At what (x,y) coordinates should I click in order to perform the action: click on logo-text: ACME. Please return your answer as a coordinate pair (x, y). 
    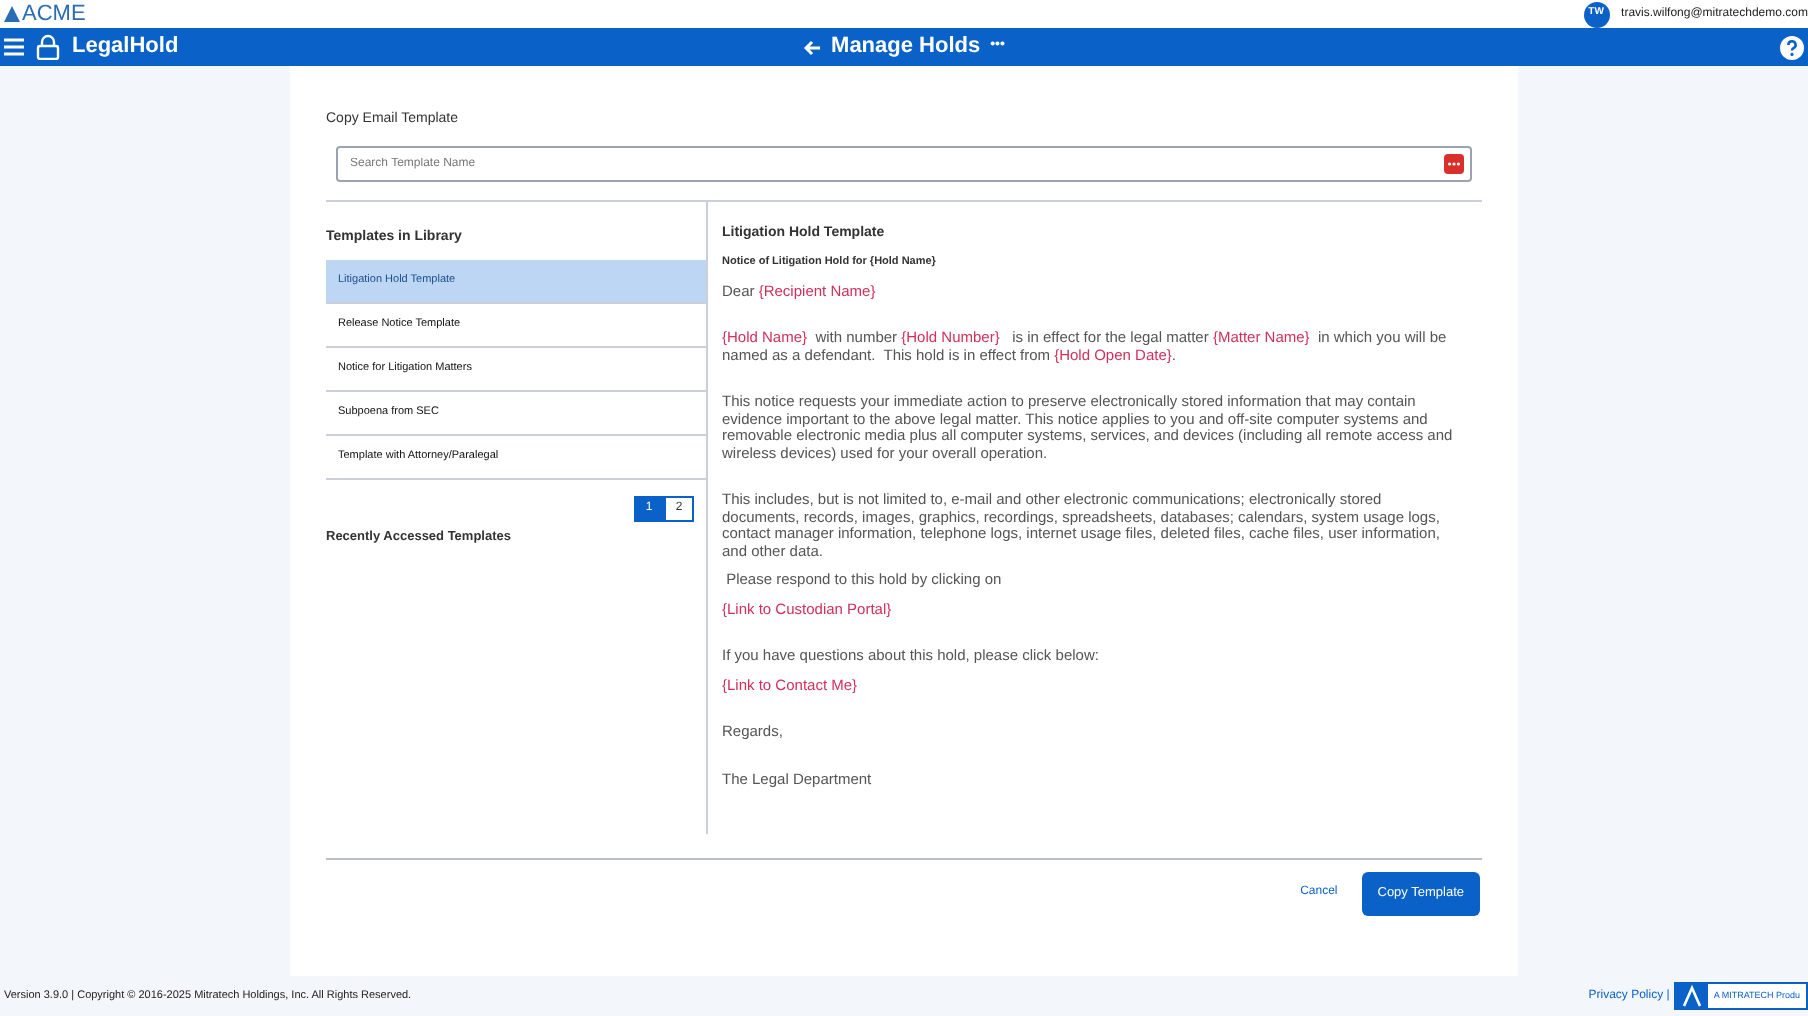
    Looking at the image, I should click on (54, 14).